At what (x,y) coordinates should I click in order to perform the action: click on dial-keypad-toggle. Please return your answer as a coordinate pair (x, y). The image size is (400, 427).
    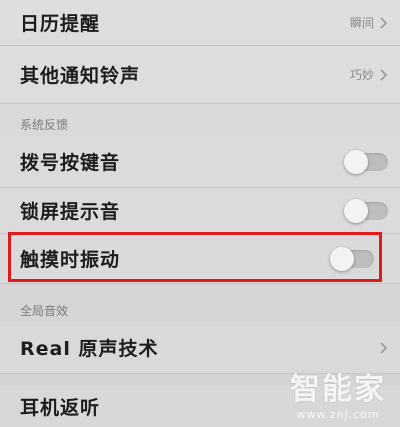
    Looking at the image, I should click on (366, 161).